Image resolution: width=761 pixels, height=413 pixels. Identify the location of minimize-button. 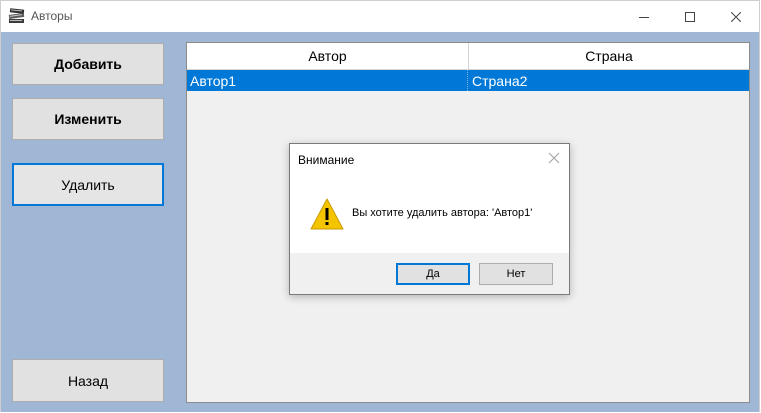
(644, 16).